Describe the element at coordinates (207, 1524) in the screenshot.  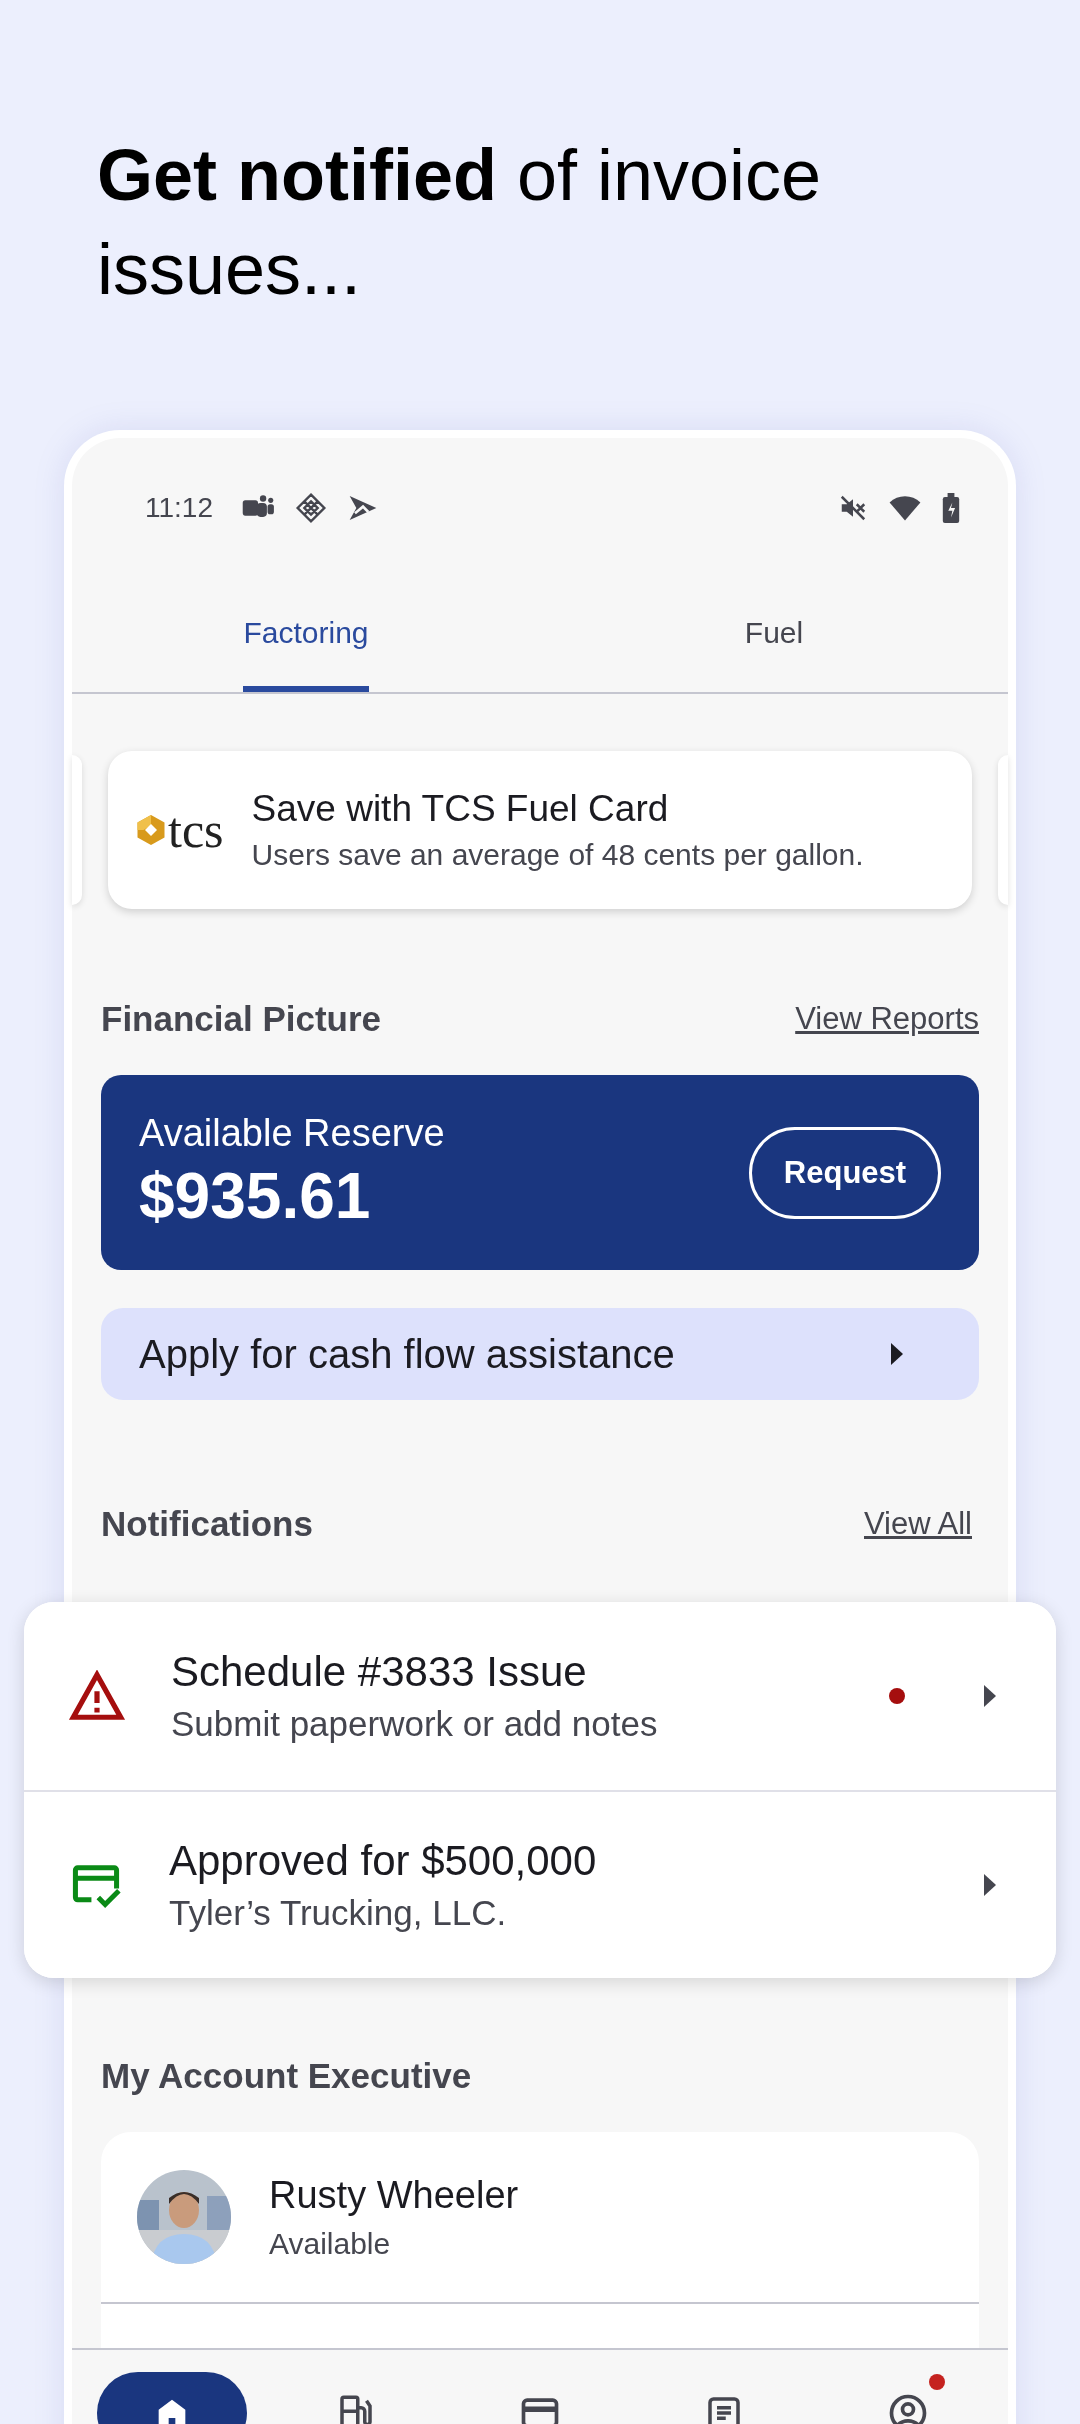
I see `section-heading: Notifications` at that location.